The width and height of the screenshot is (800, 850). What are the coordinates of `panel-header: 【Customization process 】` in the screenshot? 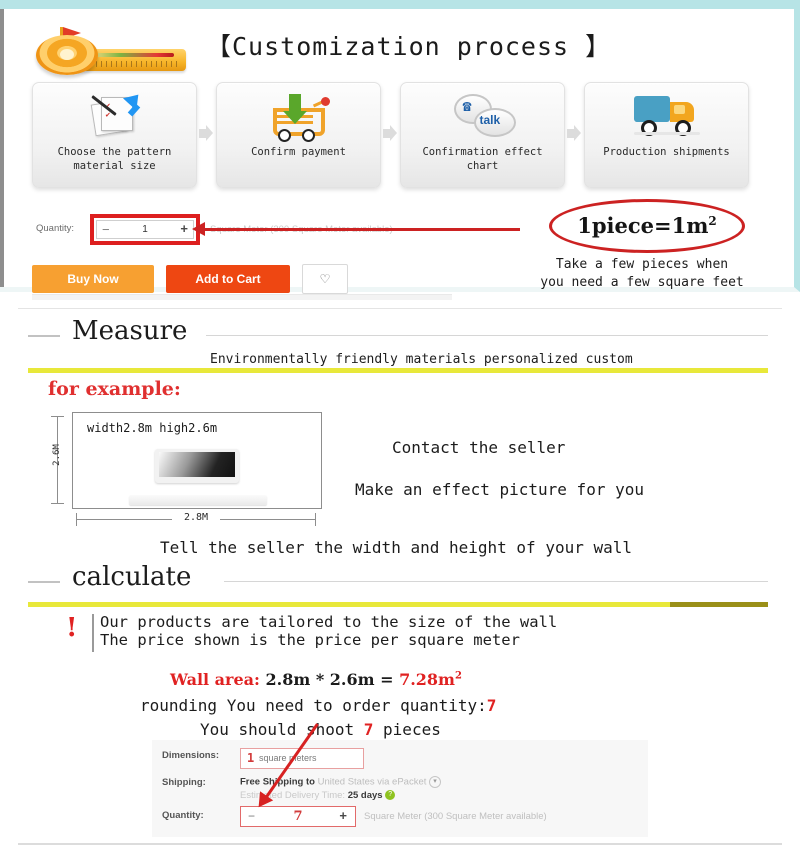 It's located at (400, 49).